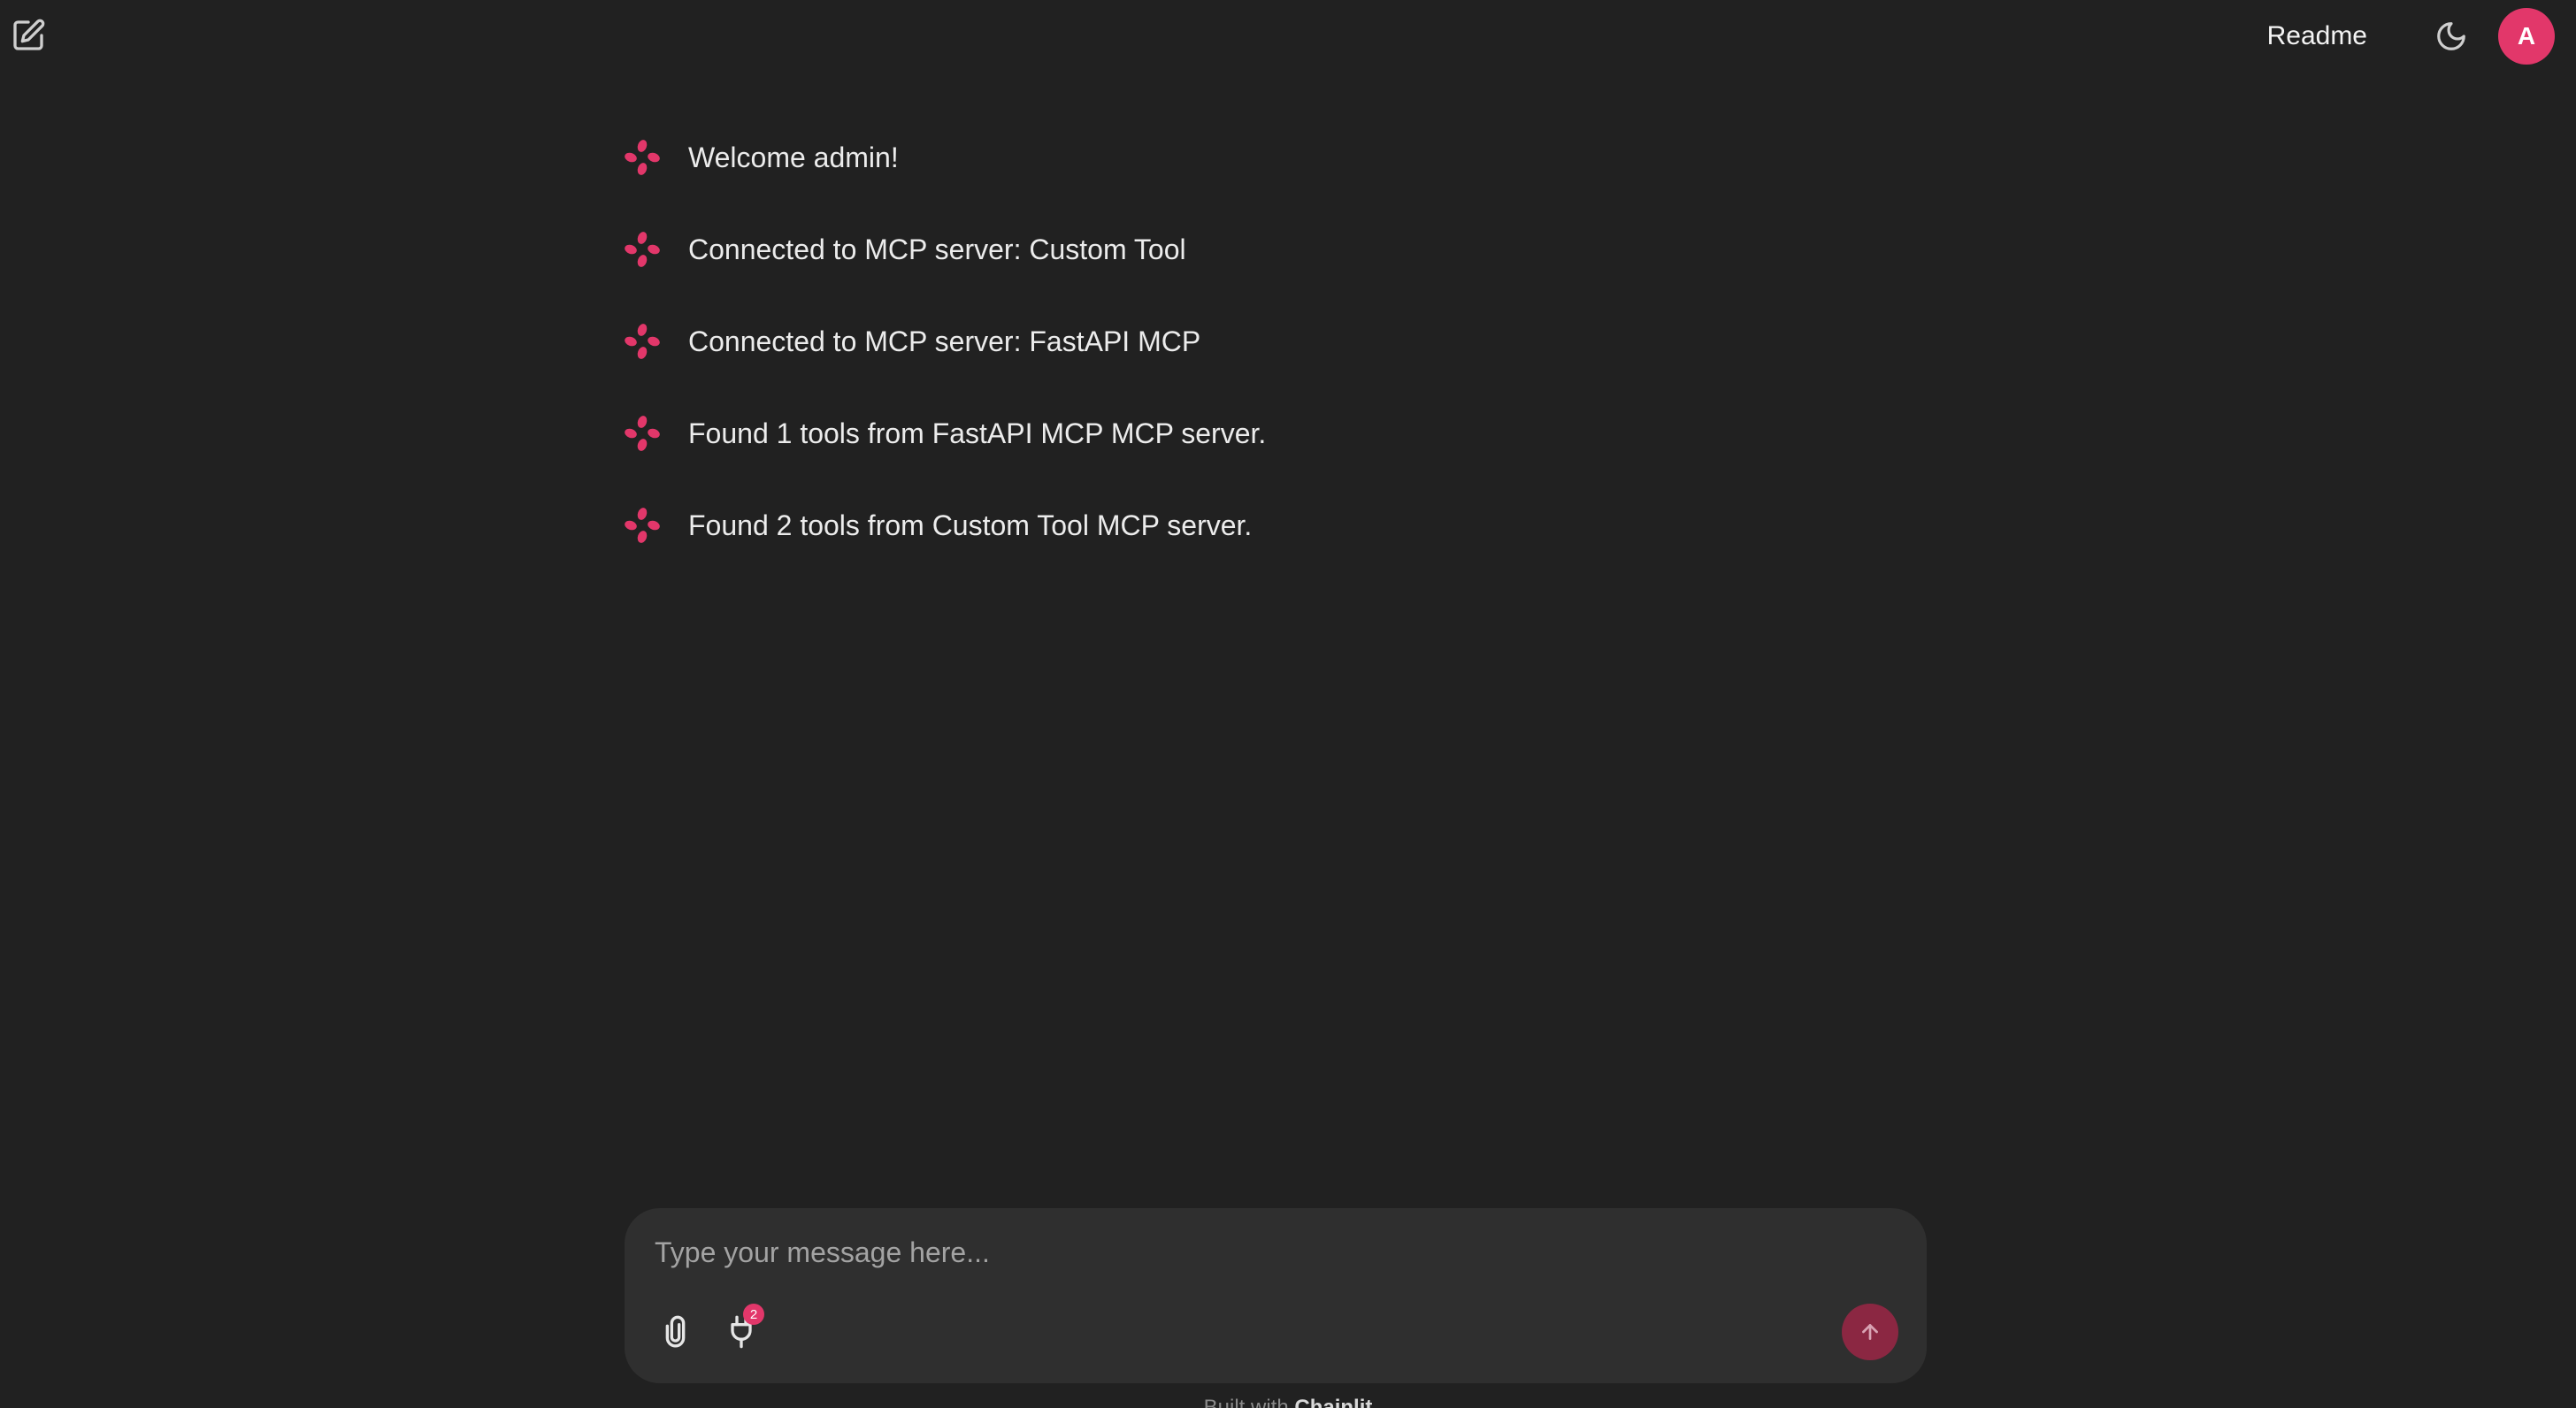 This screenshot has width=2576, height=1408. What do you see at coordinates (793, 157) in the screenshot?
I see `message-text: Welcome admin!` at bounding box center [793, 157].